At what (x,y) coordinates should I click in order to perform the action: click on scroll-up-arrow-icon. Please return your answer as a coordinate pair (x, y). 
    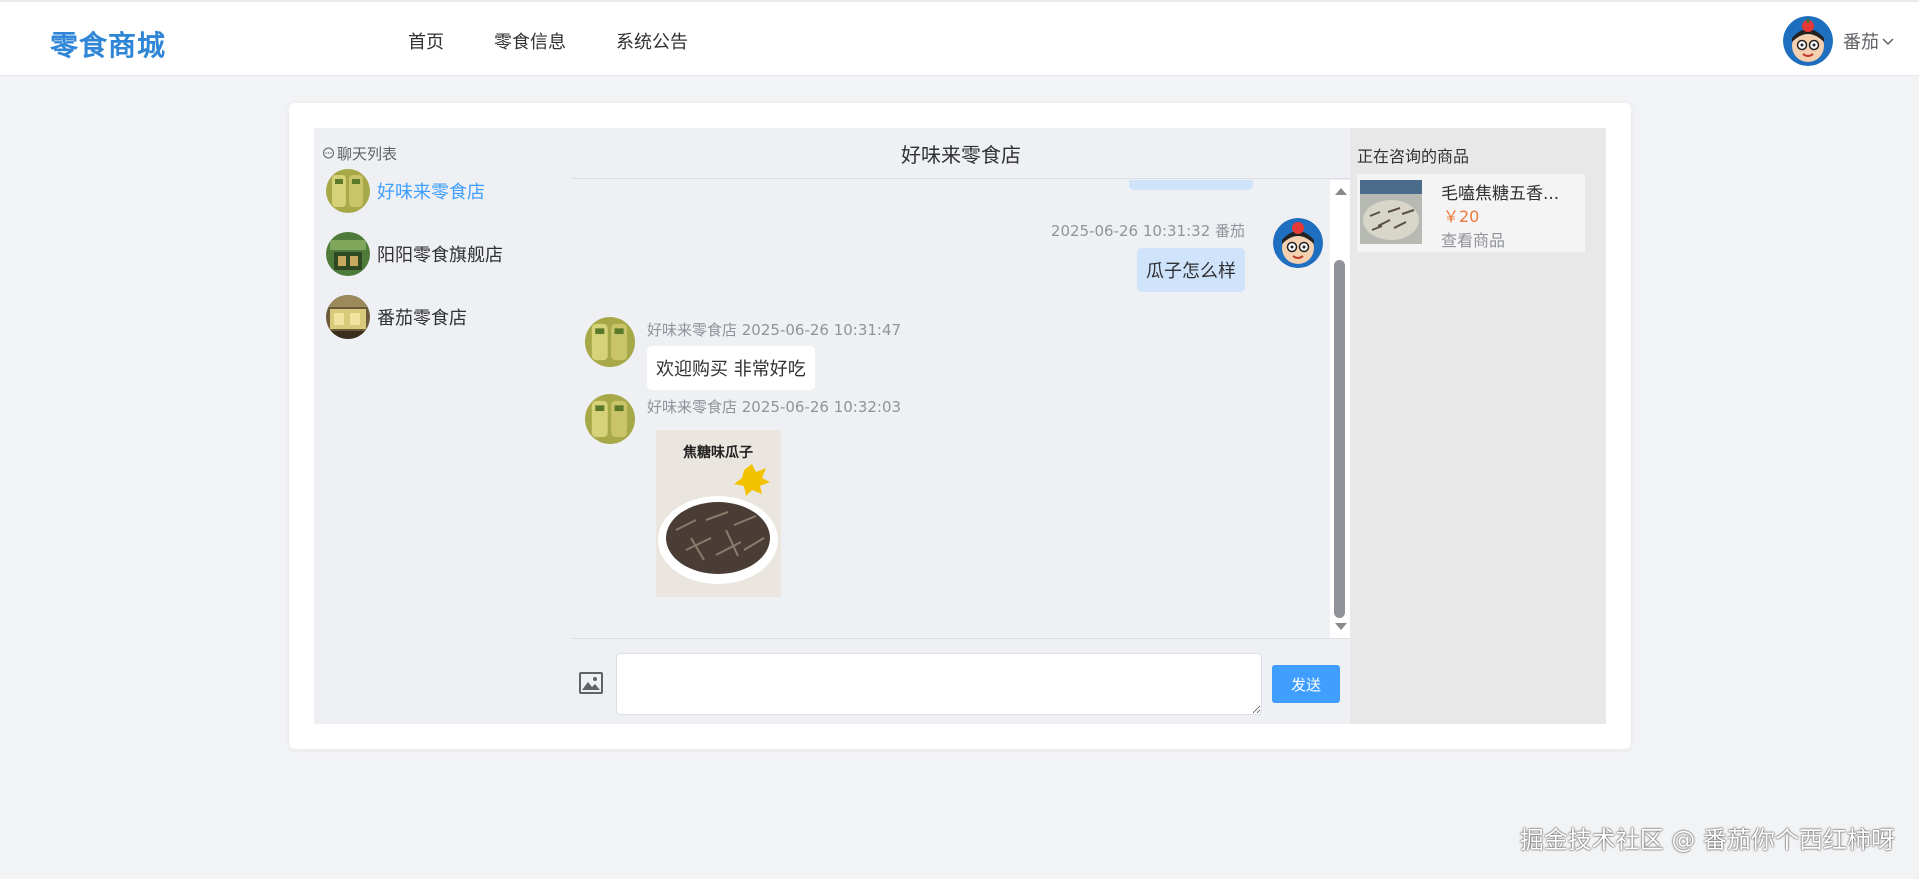
    Looking at the image, I should click on (1341, 191).